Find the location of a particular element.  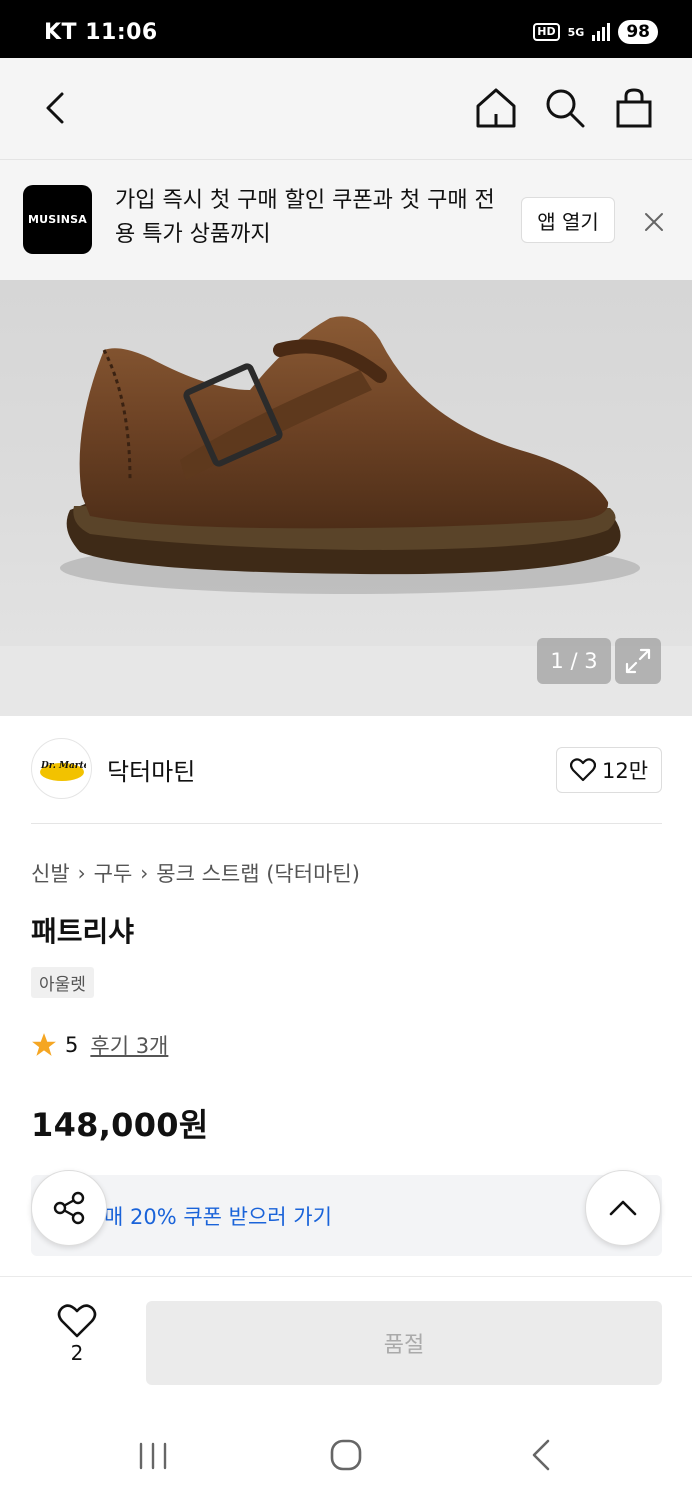

banner-close-button is located at coordinates (654, 222).